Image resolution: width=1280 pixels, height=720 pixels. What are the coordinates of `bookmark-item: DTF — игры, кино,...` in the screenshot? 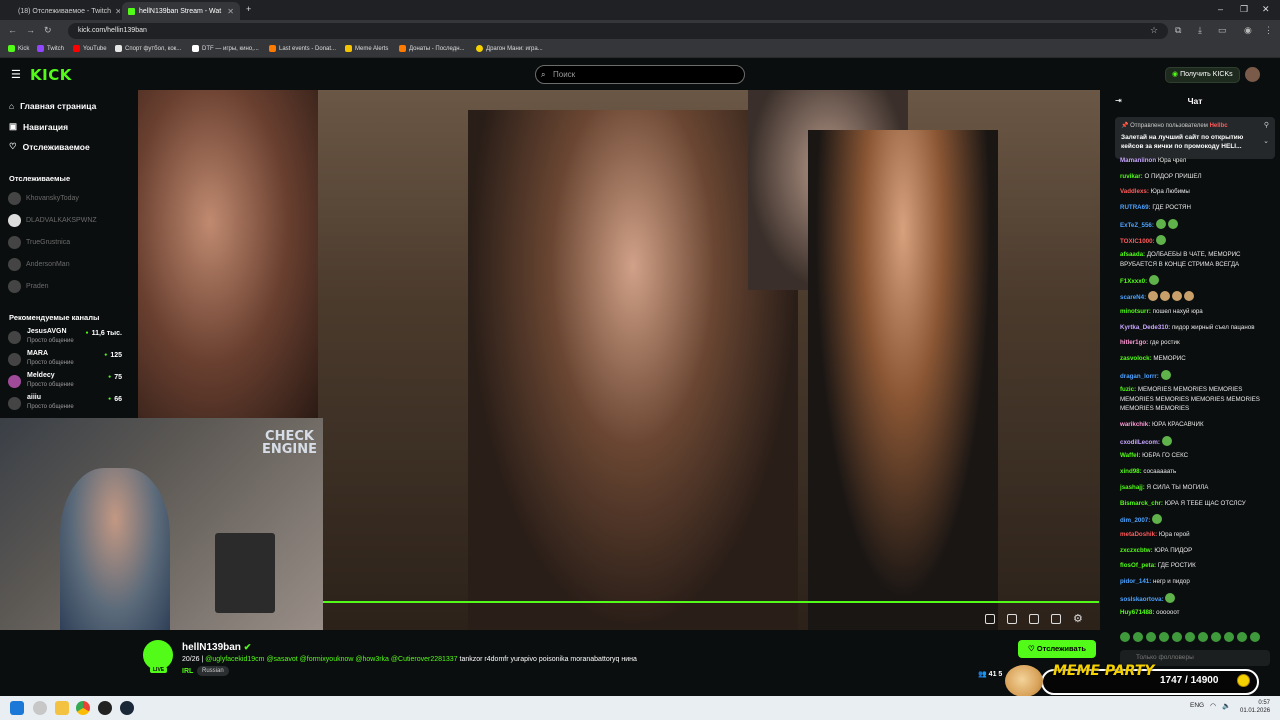 It's located at (225, 48).